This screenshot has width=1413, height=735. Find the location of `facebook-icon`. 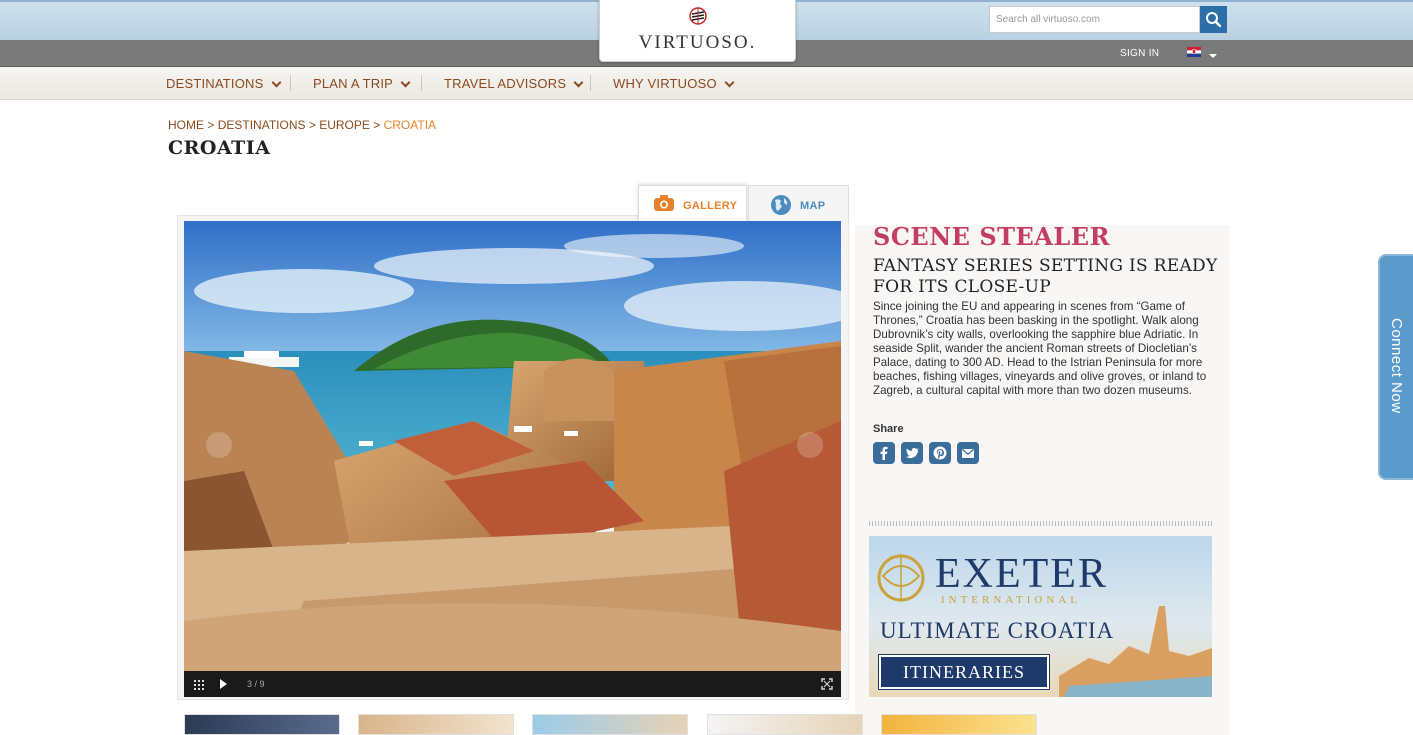

facebook-icon is located at coordinates (884, 453).